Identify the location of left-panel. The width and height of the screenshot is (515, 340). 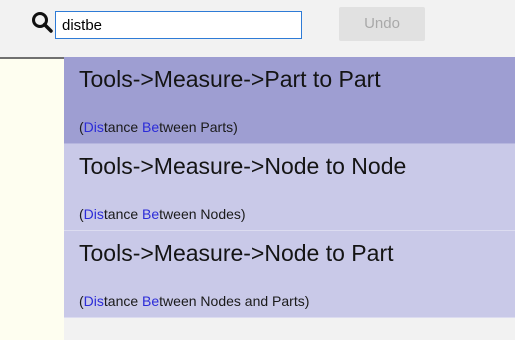
(32, 198).